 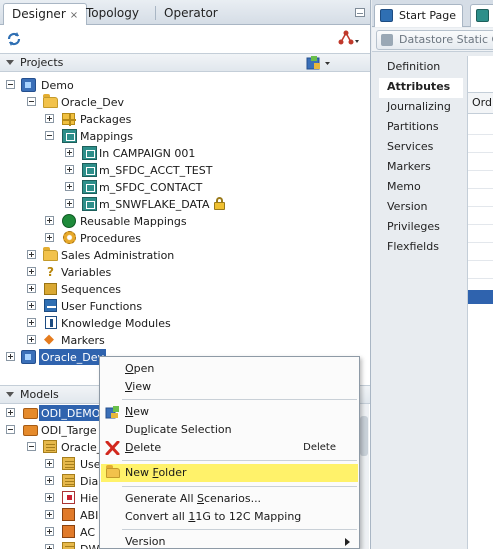 What do you see at coordinates (229, 448) in the screenshot?
I see `menu-item-delete: Delete Delete` at bounding box center [229, 448].